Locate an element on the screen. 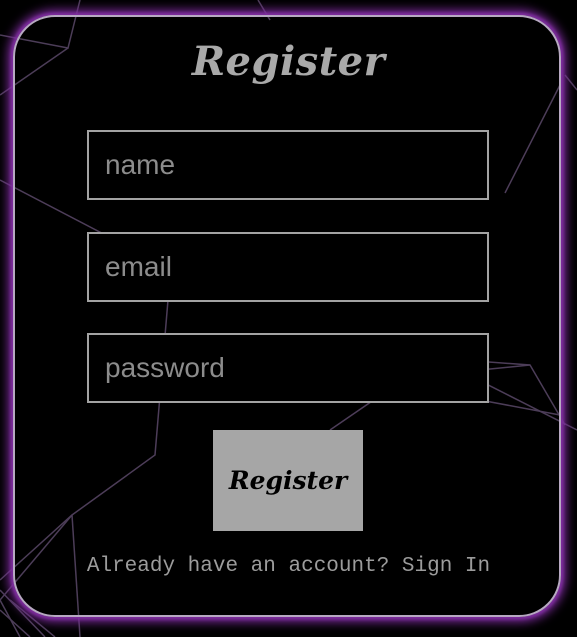 Image resolution: width=577 pixels, height=637 pixels. email-input is located at coordinates (288, 267).